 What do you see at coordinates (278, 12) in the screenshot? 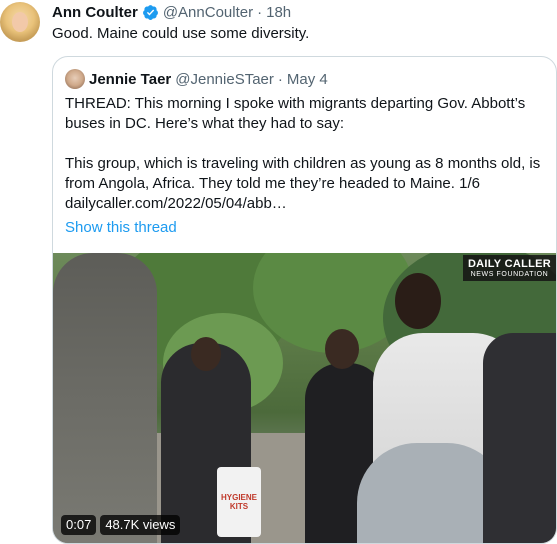
I see `tweet-time: 18h` at bounding box center [278, 12].